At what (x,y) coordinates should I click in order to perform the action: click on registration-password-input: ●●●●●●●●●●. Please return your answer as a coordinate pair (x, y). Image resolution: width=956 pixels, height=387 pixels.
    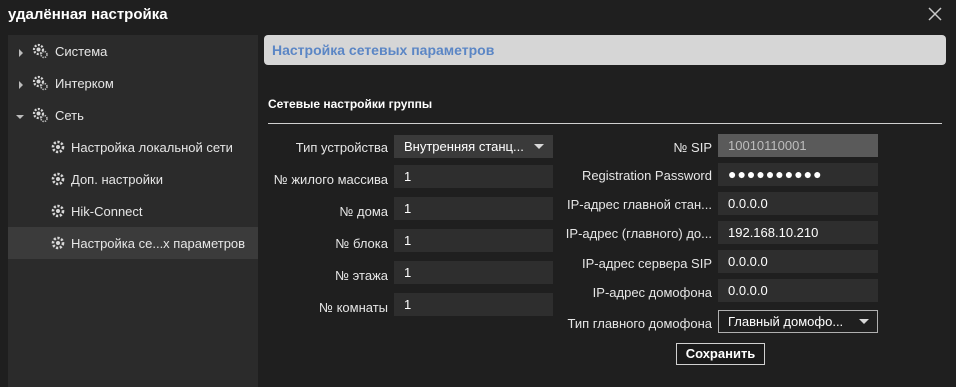
    Looking at the image, I should click on (798, 174).